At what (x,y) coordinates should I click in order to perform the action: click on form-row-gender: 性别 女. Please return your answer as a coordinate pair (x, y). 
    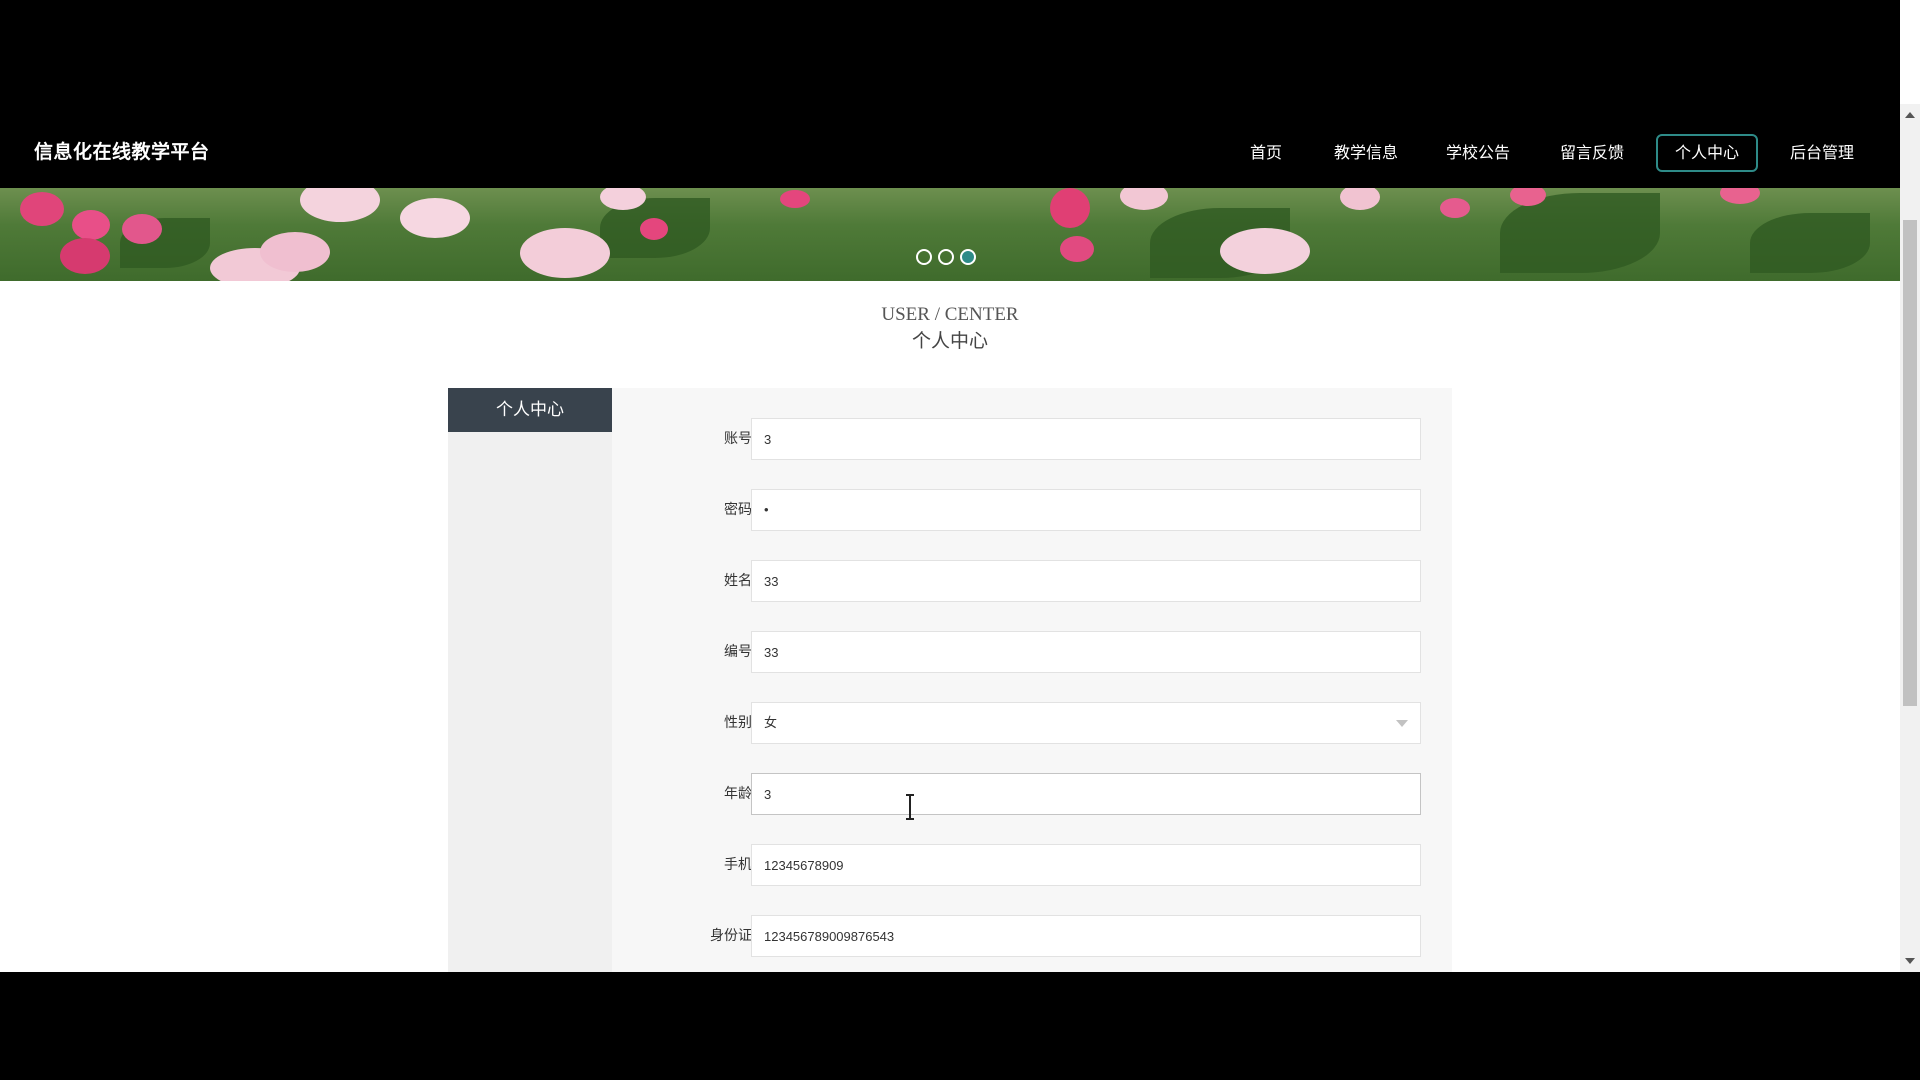
    Looking at the image, I should click on (1032, 723).